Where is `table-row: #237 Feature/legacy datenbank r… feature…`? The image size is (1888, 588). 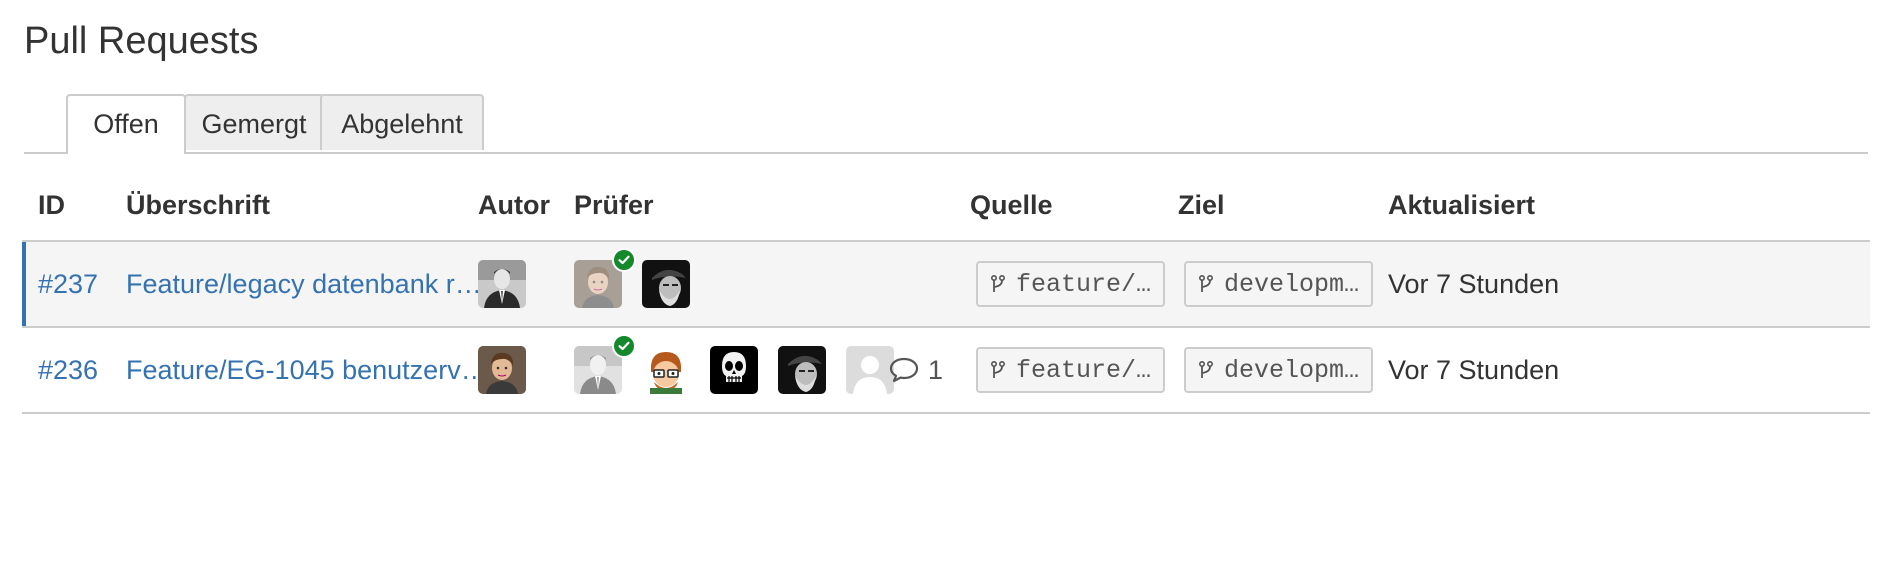 table-row: #237 Feature/legacy datenbank r… feature… is located at coordinates (946, 285).